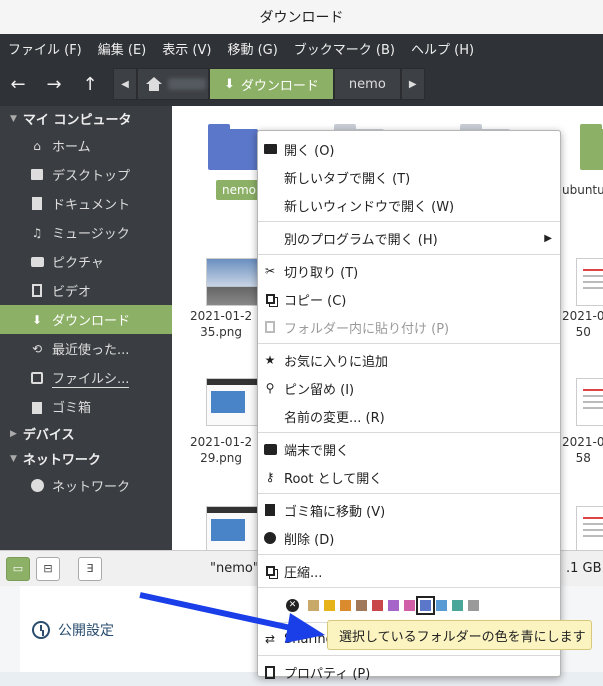 This screenshot has height=686, width=603. I want to click on delete-icon, so click(270, 538).